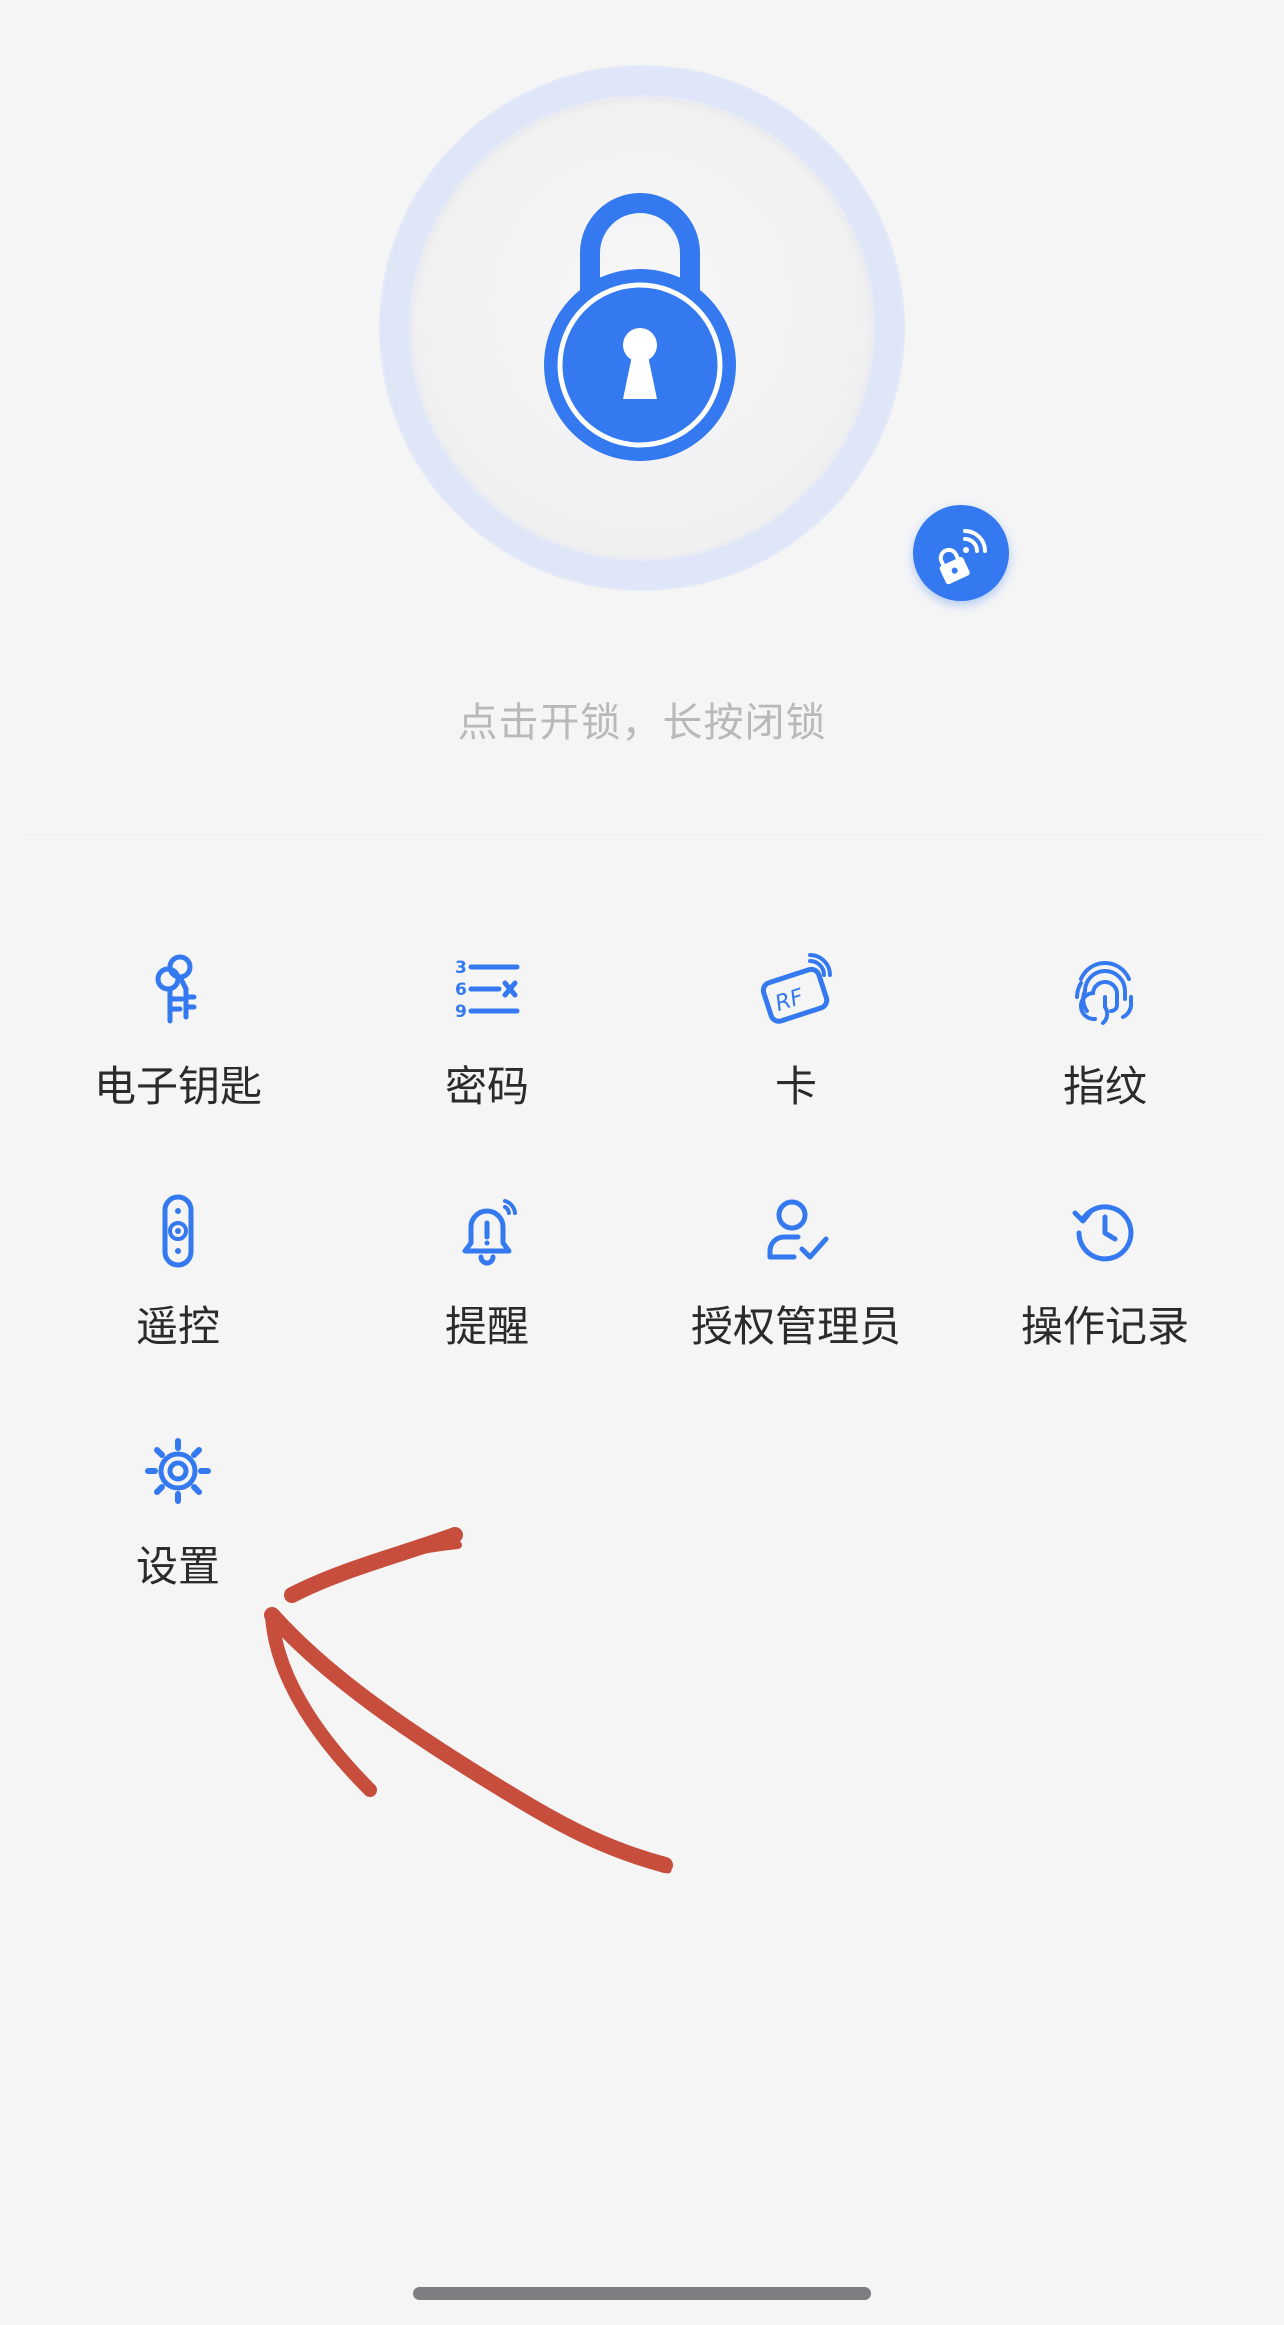 This screenshot has height=2325, width=1284. Describe the element at coordinates (486, 1086) in the screenshot. I see `menu-item-label: 密码` at that location.